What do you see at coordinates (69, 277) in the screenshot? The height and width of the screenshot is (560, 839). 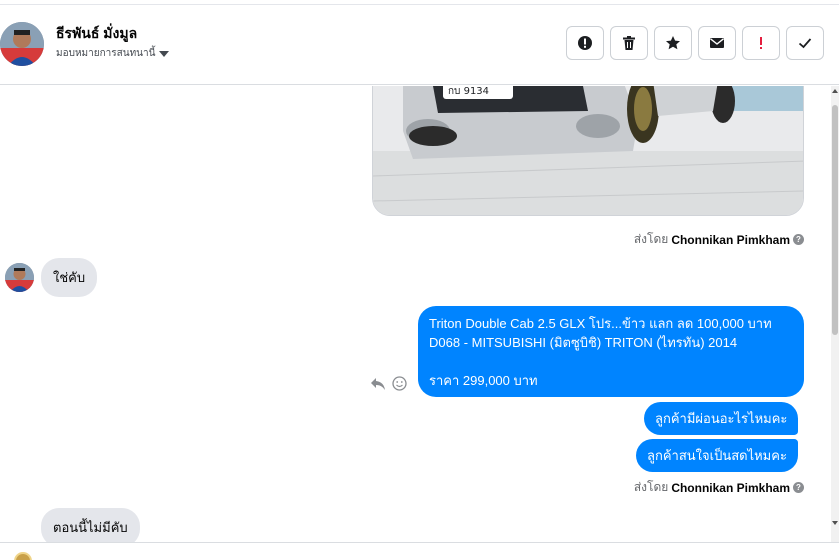 I see `incoming-message: ใช่คับ` at bounding box center [69, 277].